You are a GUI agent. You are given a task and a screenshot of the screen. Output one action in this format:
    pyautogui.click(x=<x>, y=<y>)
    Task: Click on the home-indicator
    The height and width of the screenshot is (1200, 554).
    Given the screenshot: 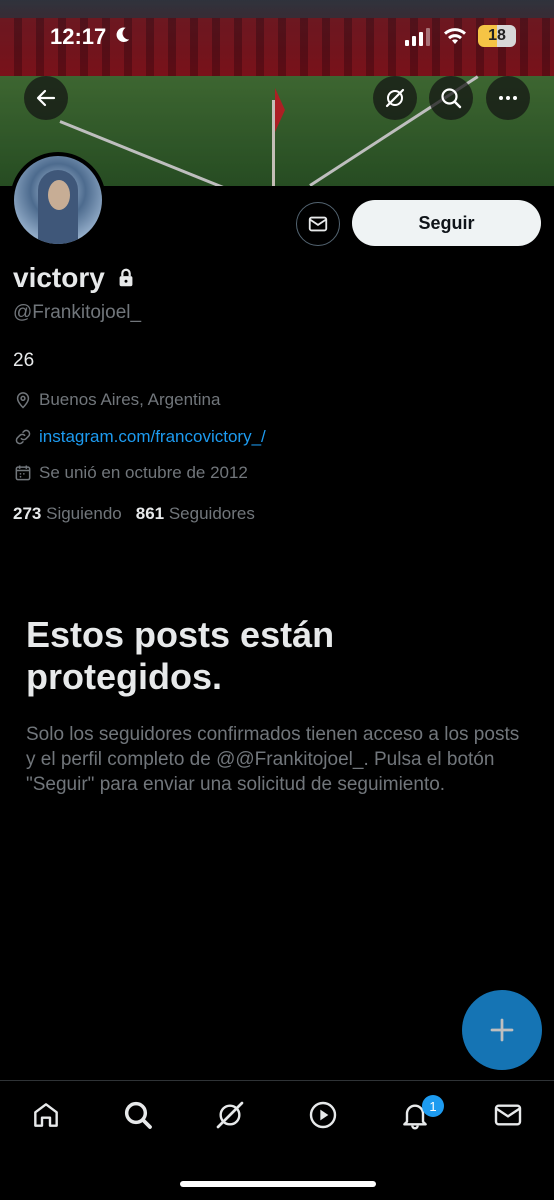 What is the action you would take?
    pyautogui.click(x=278, y=1184)
    